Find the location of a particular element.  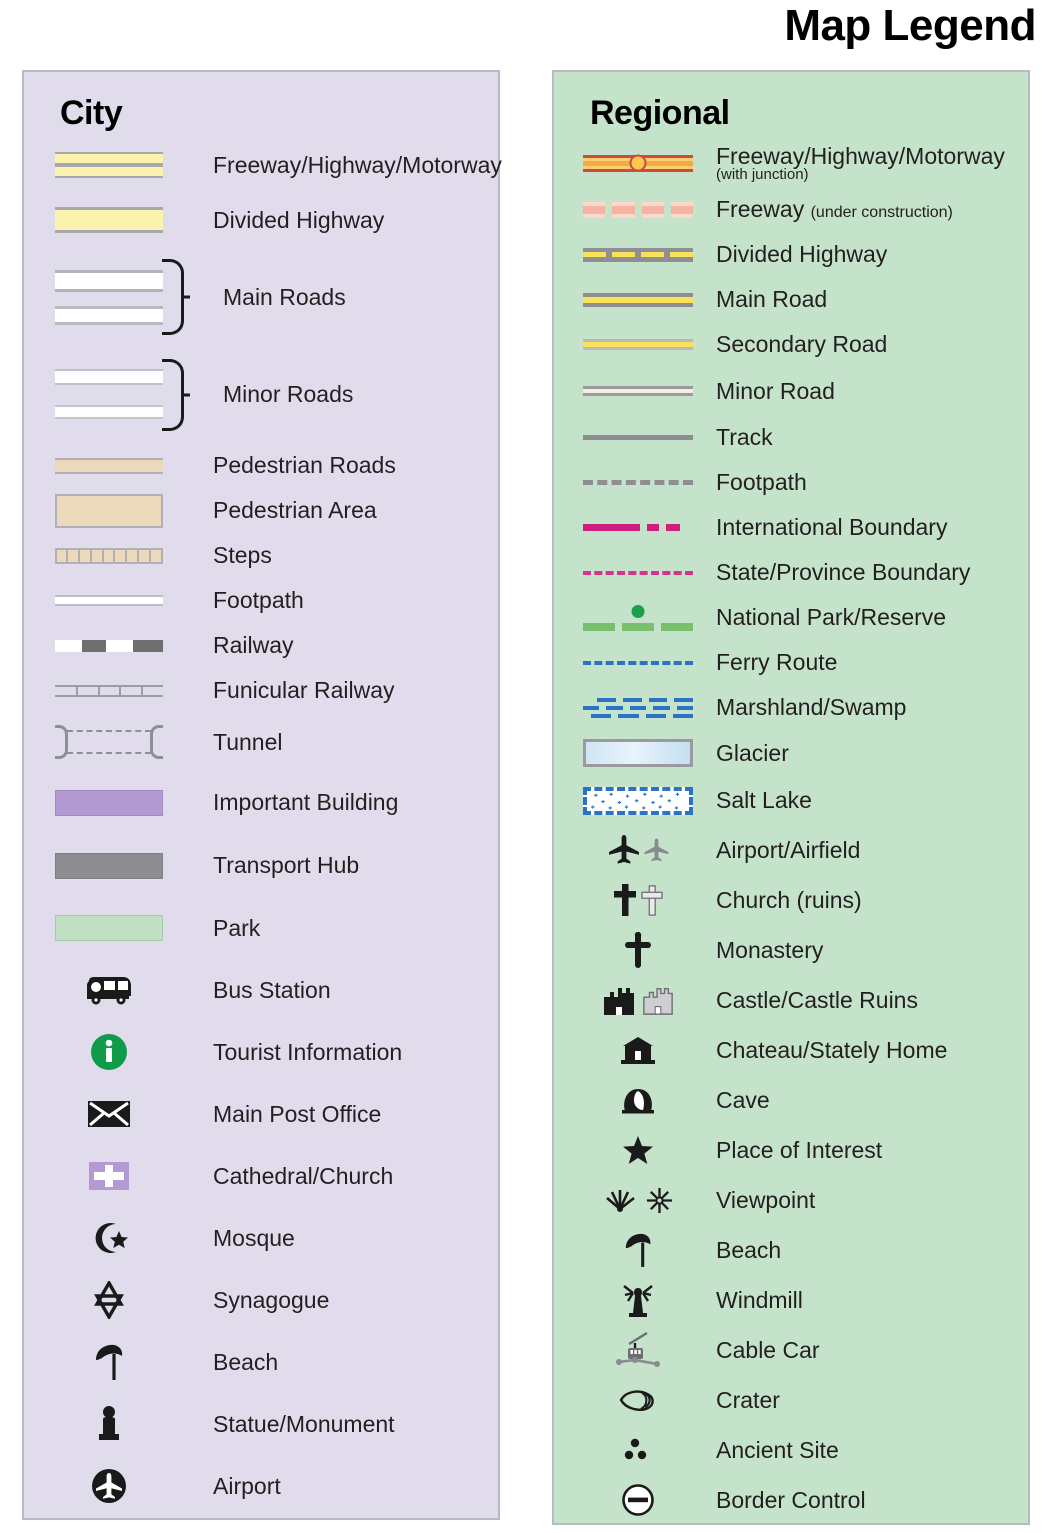

legend-label: Freeway/Highway/Motorway (with junction) is located at coordinates (860, 163).